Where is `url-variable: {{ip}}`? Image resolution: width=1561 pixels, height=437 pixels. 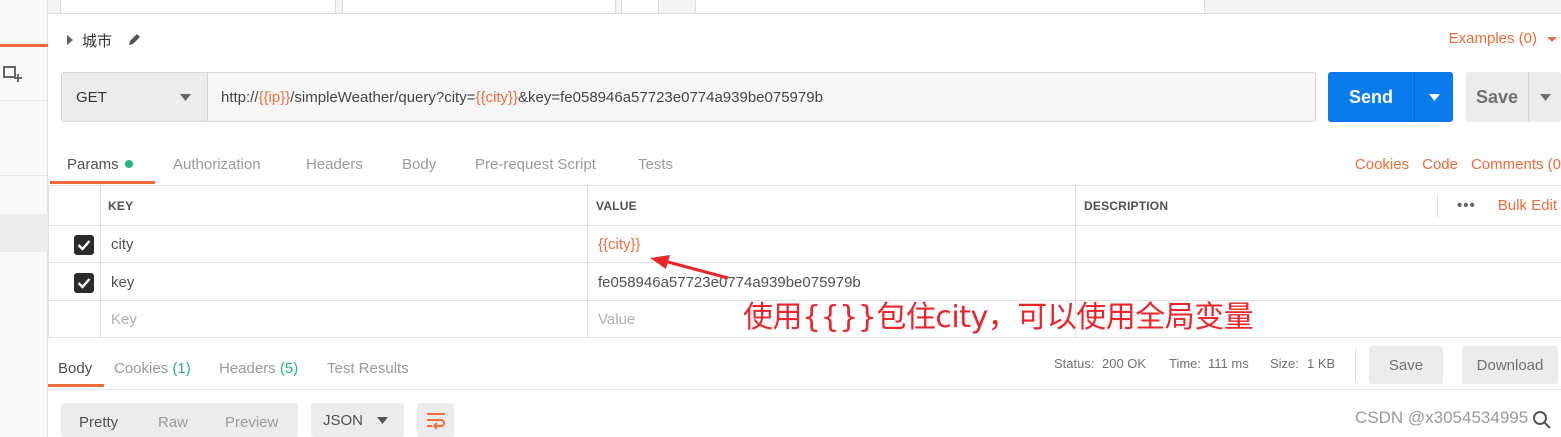 url-variable: {{ip}} is located at coordinates (274, 97).